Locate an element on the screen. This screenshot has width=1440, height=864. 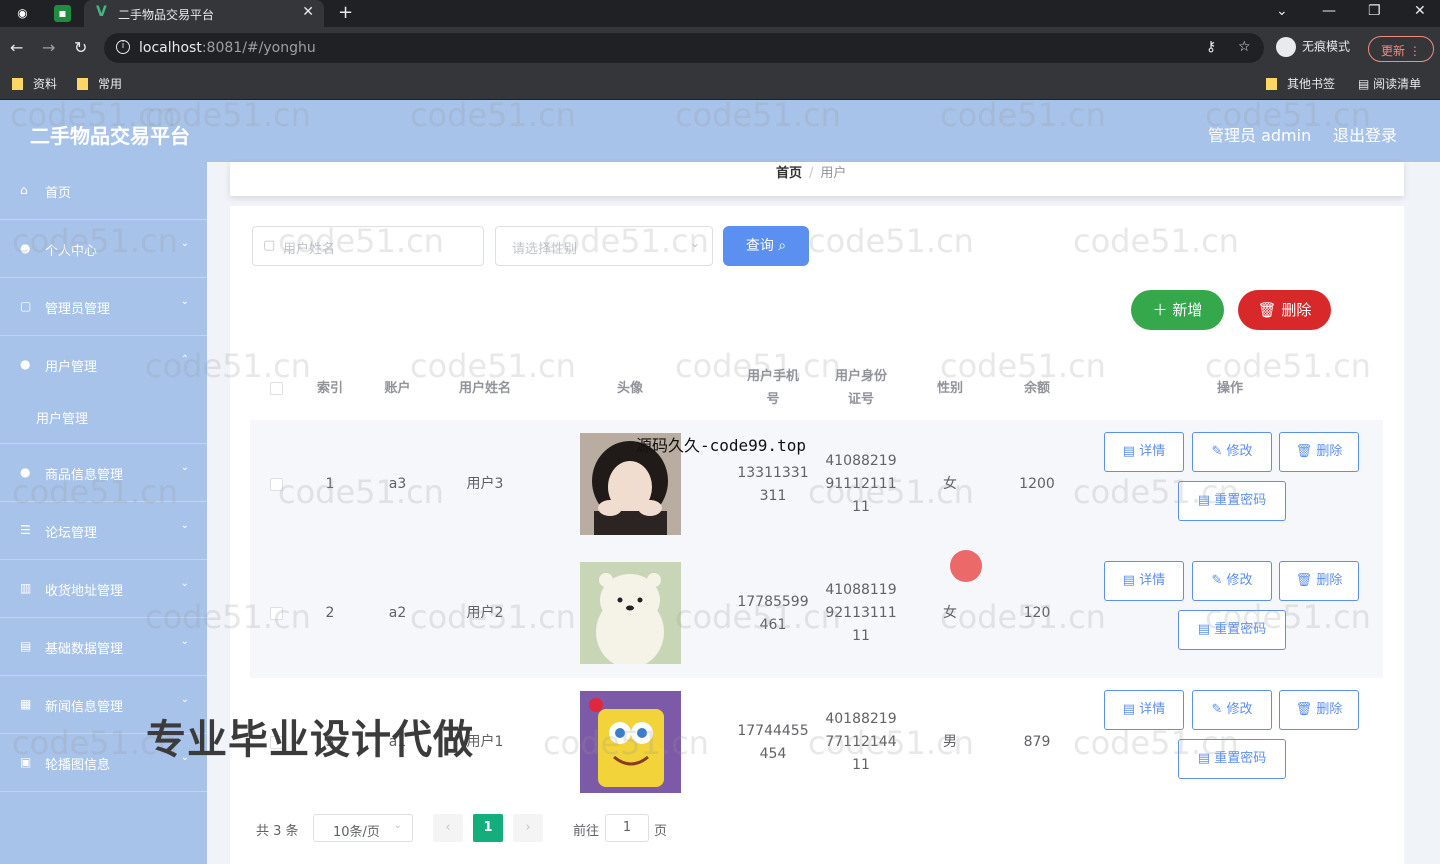
input-prefix-icon: ▢ is located at coordinates (269, 245).